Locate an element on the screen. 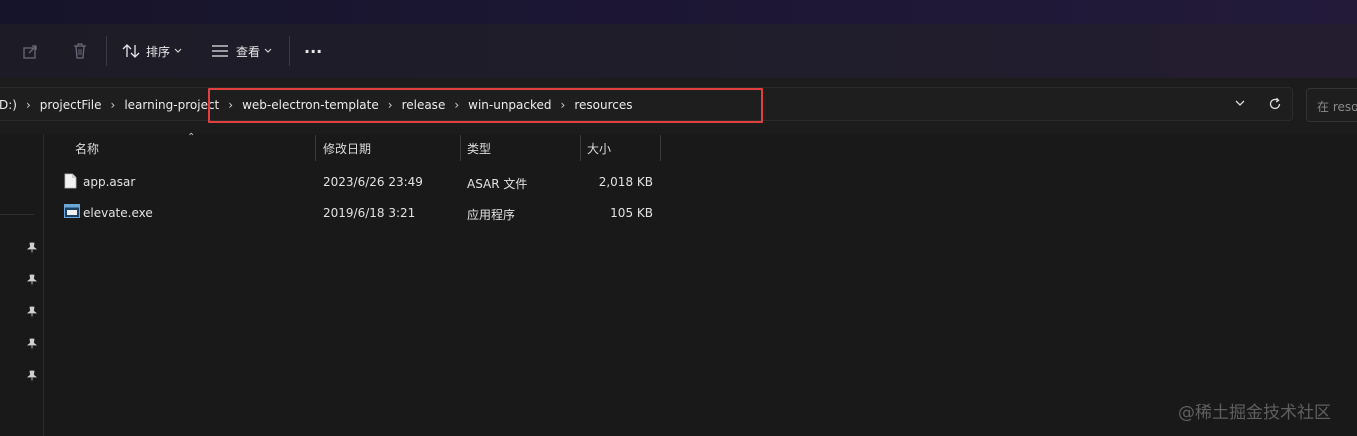 The height and width of the screenshot is (436, 1357). breadcrumb-projectfile: projectFile is located at coordinates (71, 105).